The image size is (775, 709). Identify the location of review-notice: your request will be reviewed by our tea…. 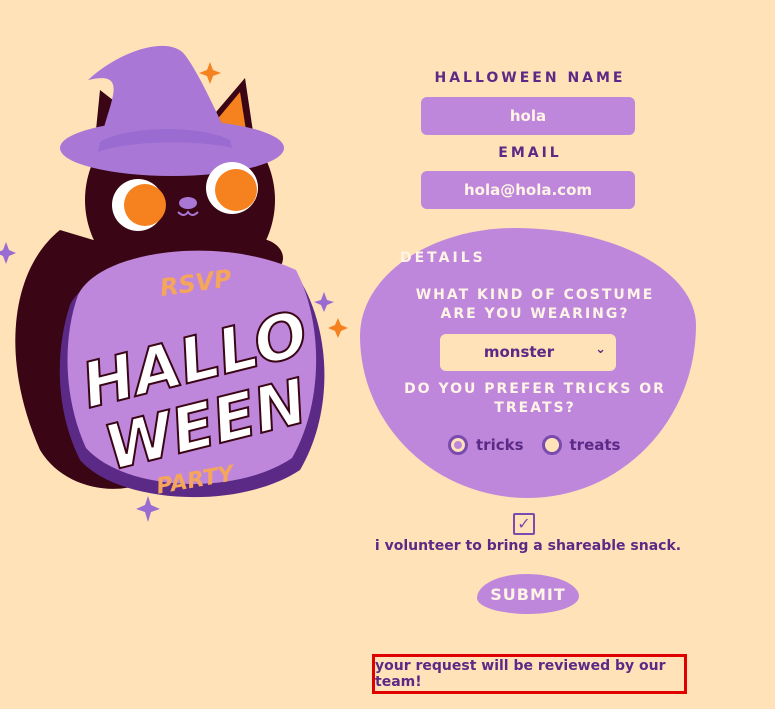
(529, 674).